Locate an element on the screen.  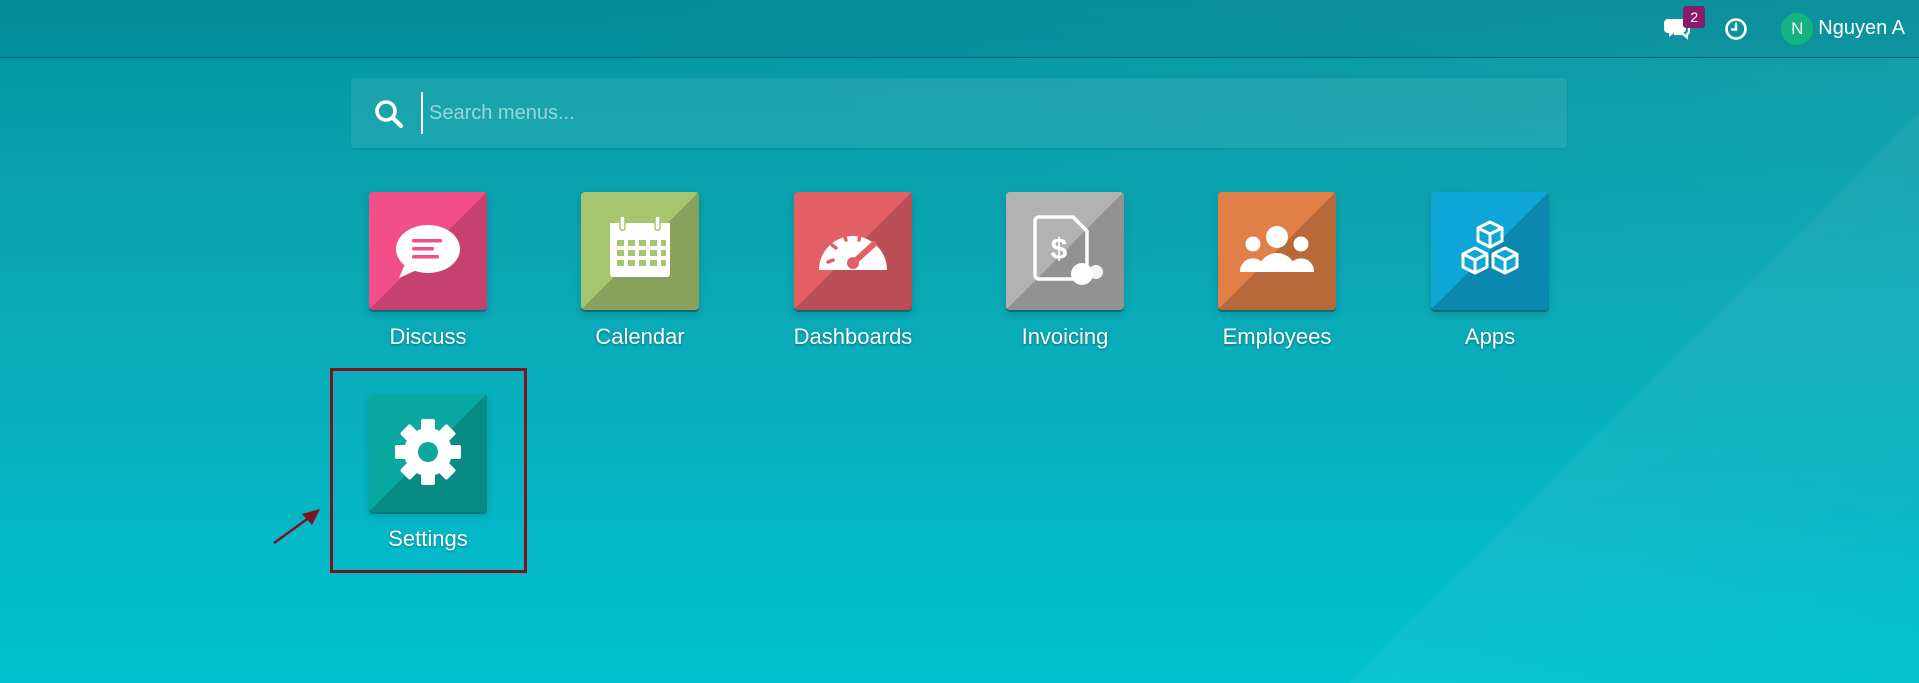
speedometer-icon is located at coordinates (853, 251).